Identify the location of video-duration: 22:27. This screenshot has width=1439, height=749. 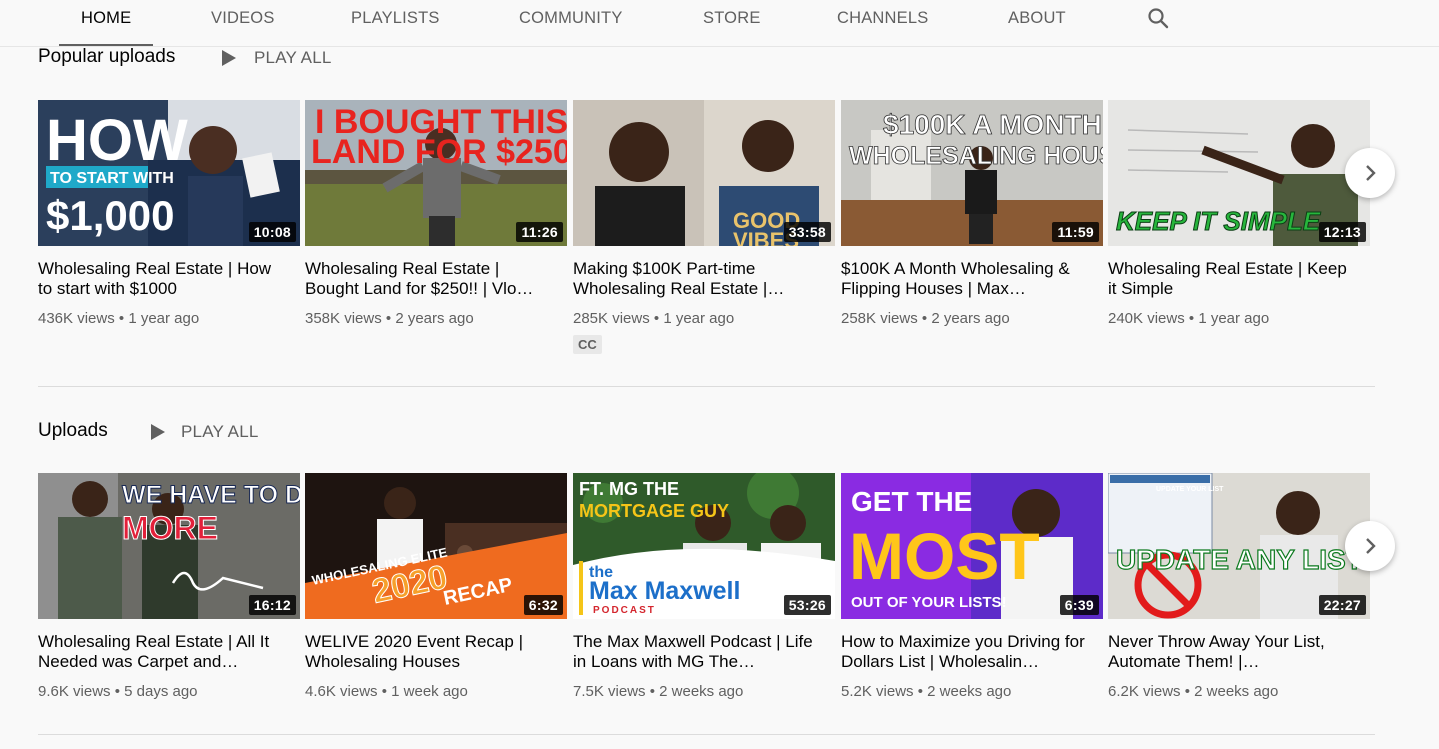
(1342, 605).